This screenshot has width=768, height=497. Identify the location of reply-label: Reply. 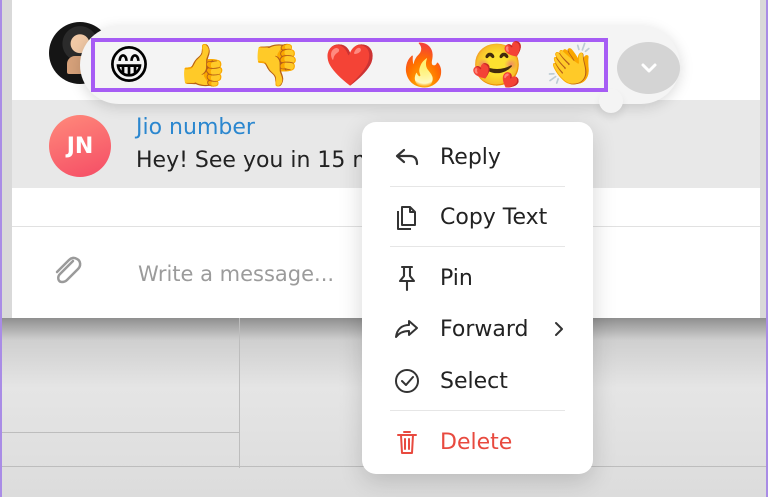
(470, 157).